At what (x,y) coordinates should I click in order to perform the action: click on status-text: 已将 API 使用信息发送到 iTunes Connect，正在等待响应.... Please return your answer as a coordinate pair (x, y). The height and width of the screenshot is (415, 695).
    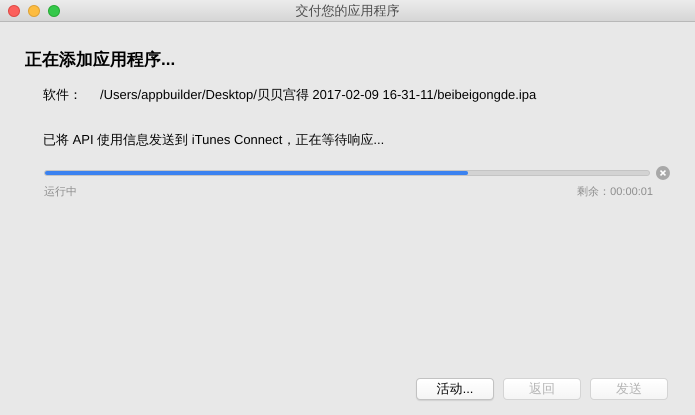
    Looking at the image, I should click on (214, 140).